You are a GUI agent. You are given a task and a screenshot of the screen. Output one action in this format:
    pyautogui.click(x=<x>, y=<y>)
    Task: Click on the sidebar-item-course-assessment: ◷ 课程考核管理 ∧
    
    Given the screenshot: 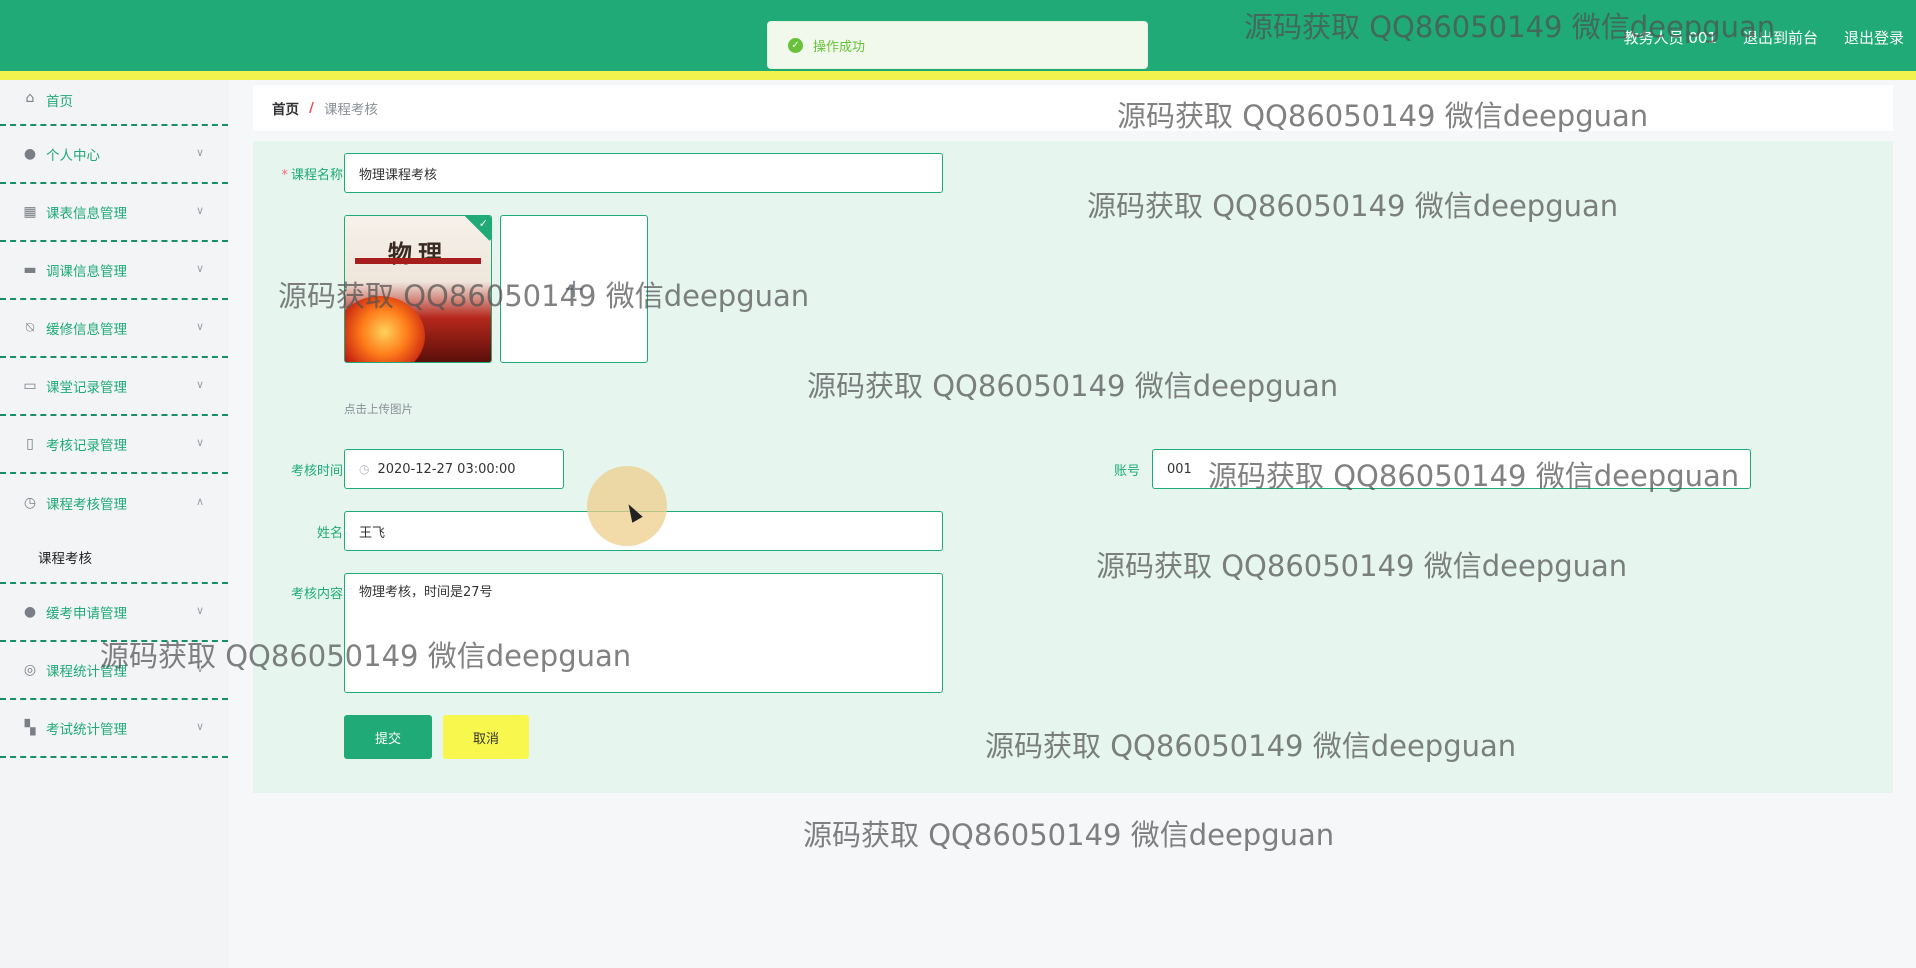 What is the action you would take?
    pyautogui.click(x=114, y=503)
    